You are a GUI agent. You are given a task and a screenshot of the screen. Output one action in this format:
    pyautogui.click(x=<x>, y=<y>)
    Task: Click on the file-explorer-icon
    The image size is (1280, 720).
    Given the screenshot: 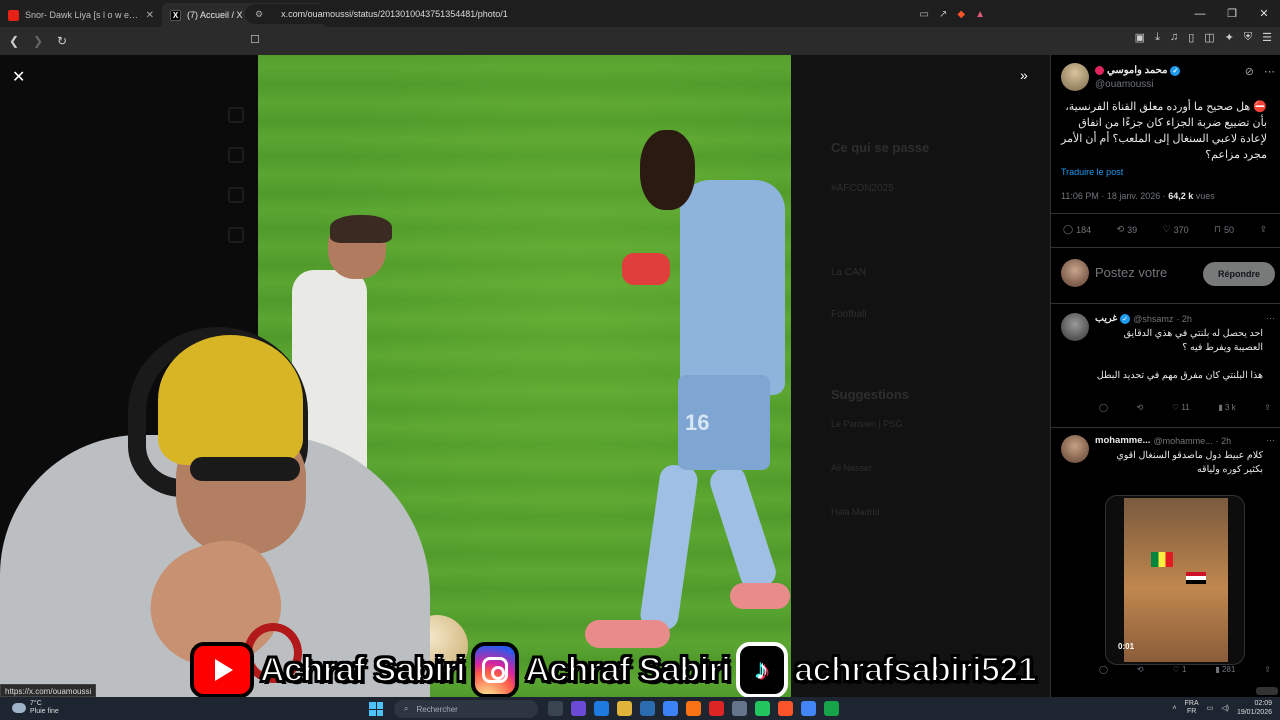 What is the action you would take?
    pyautogui.click(x=624, y=708)
    